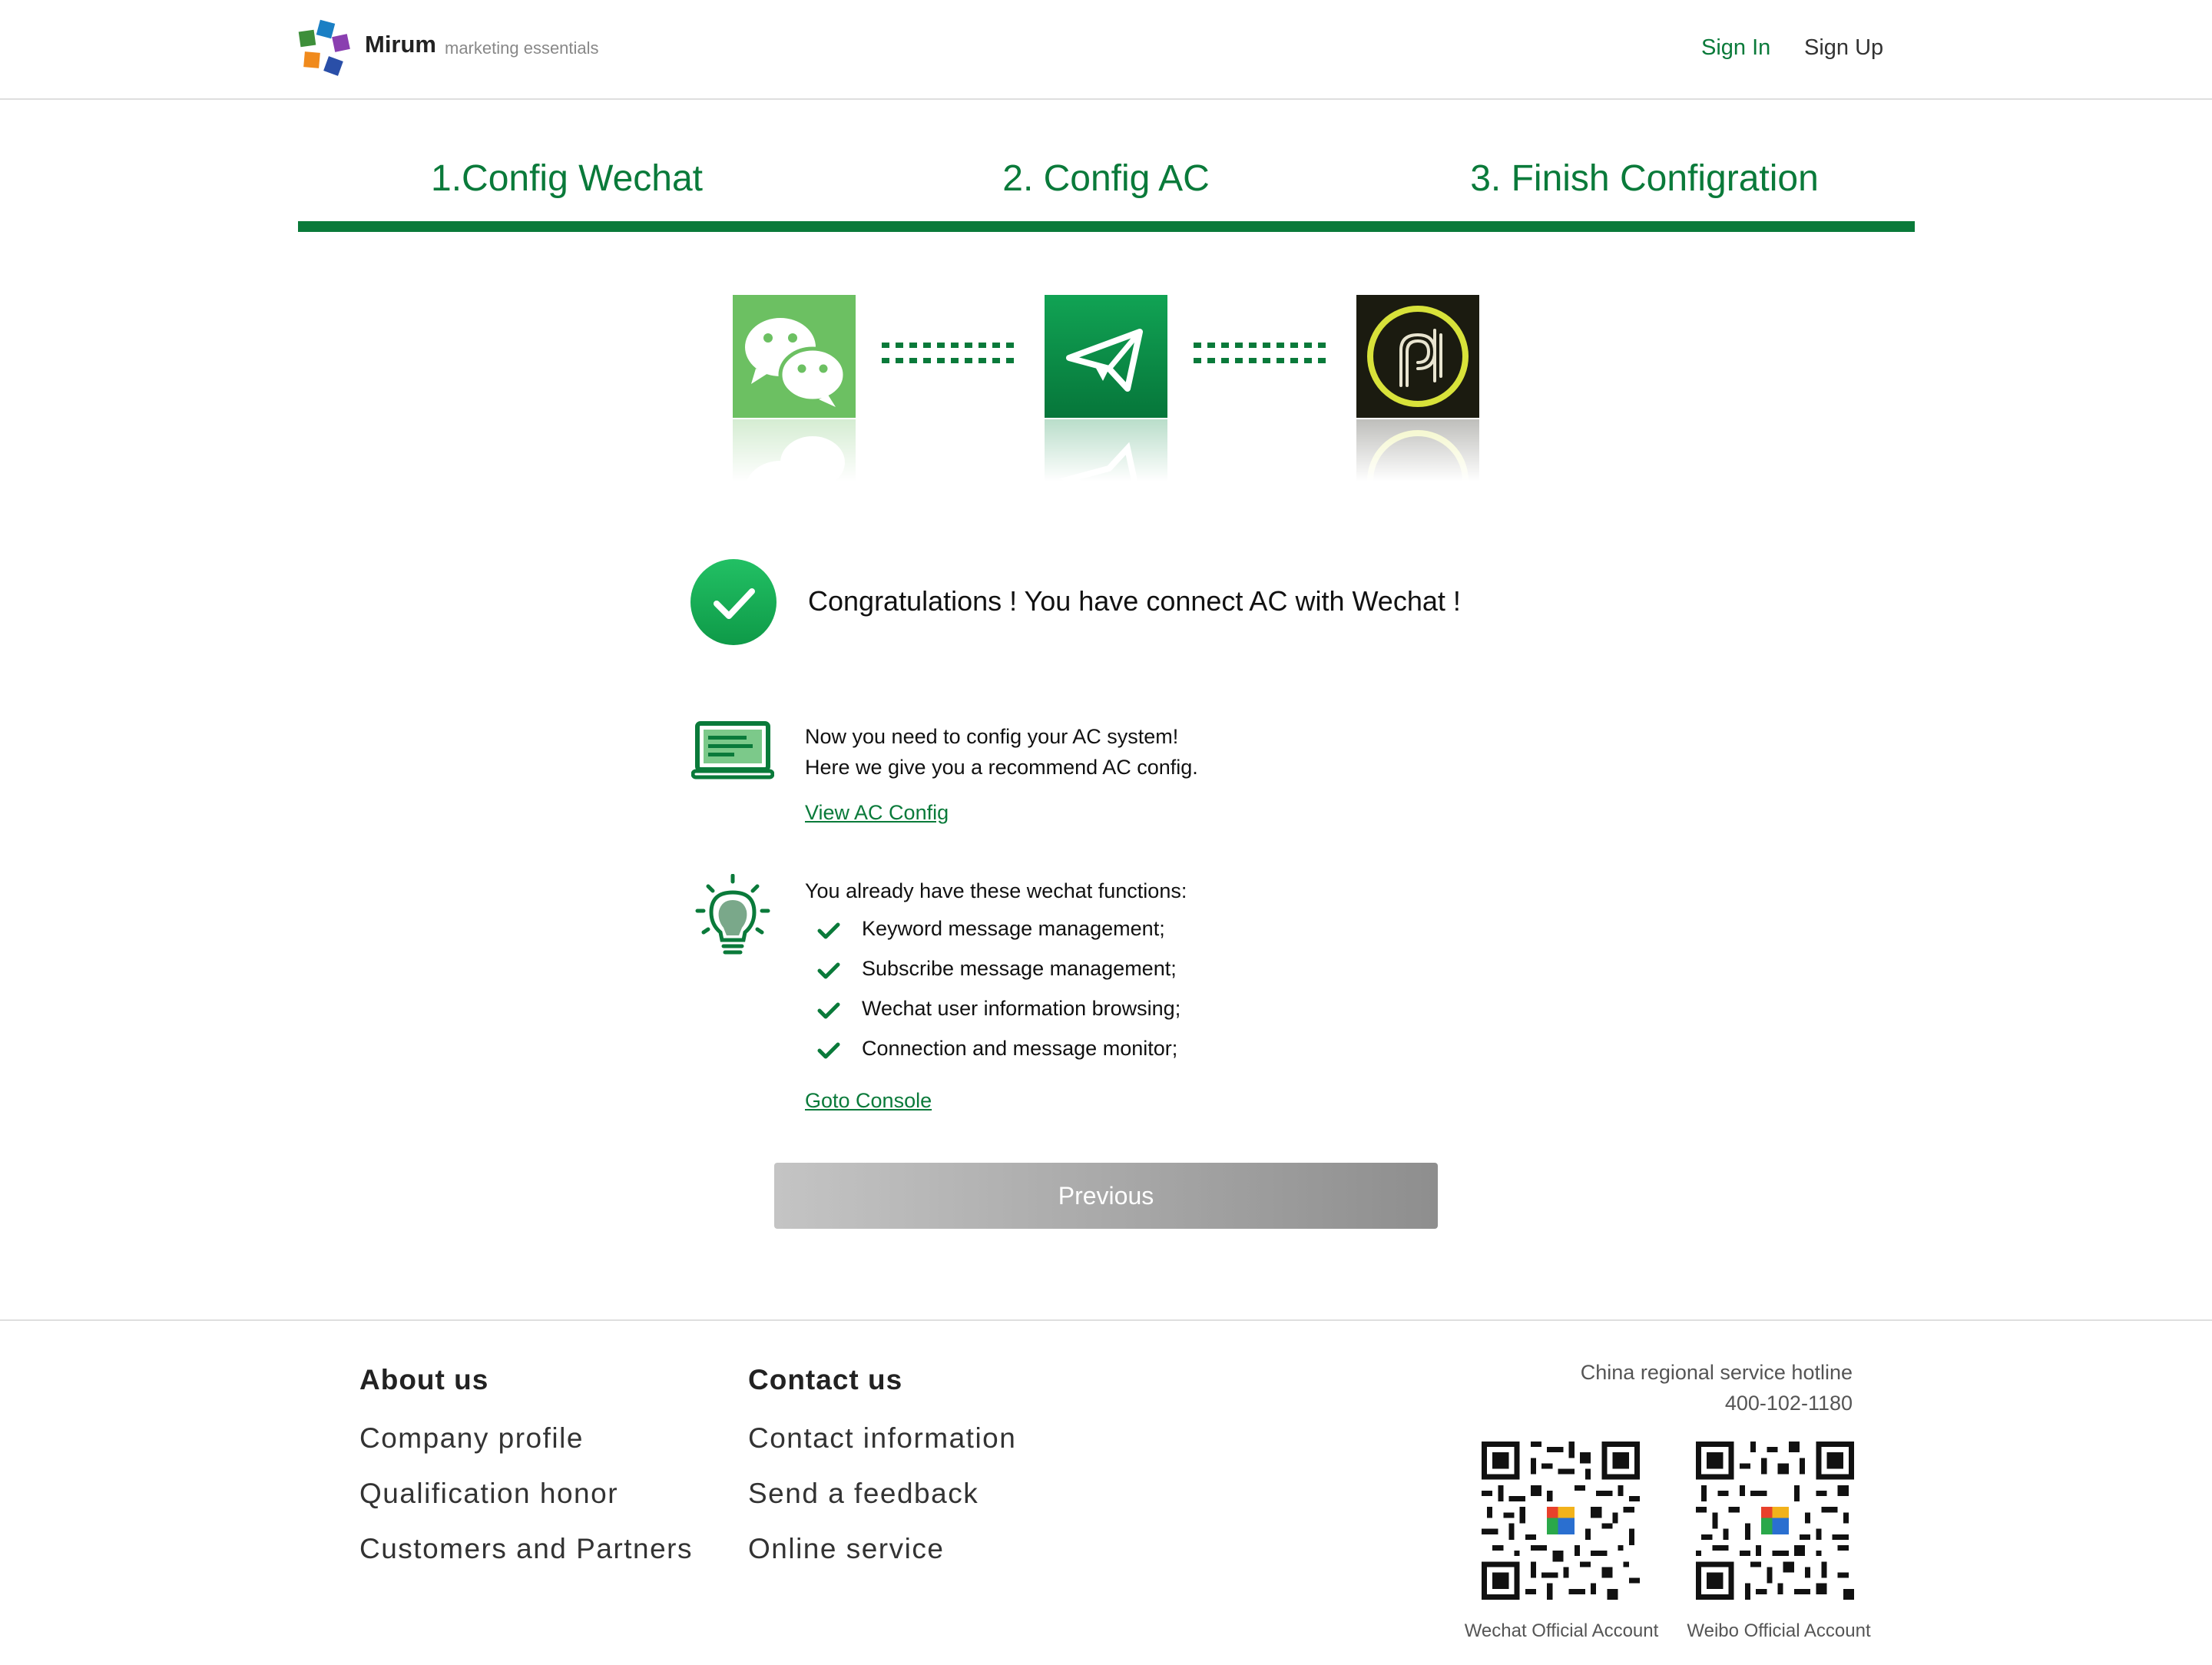 Image resolution: width=2212 pixels, height=1665 pixels. Describe the element at coordinates (1789, 1404) in the screenshot. I see `hotline-number: 400-102-1180` at that location.